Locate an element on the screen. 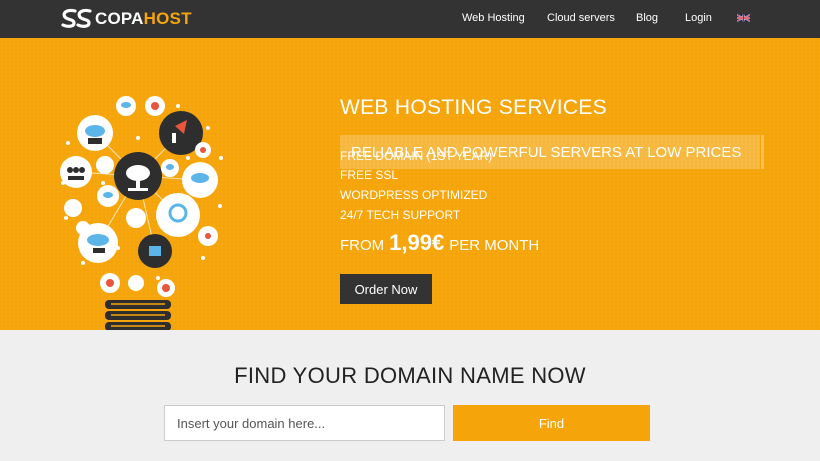 The height and width of the screenshot is (461, 820). domain-search-title: FIND YOUR DOMAIN NAME NOW is located at coordinates (410, 375).